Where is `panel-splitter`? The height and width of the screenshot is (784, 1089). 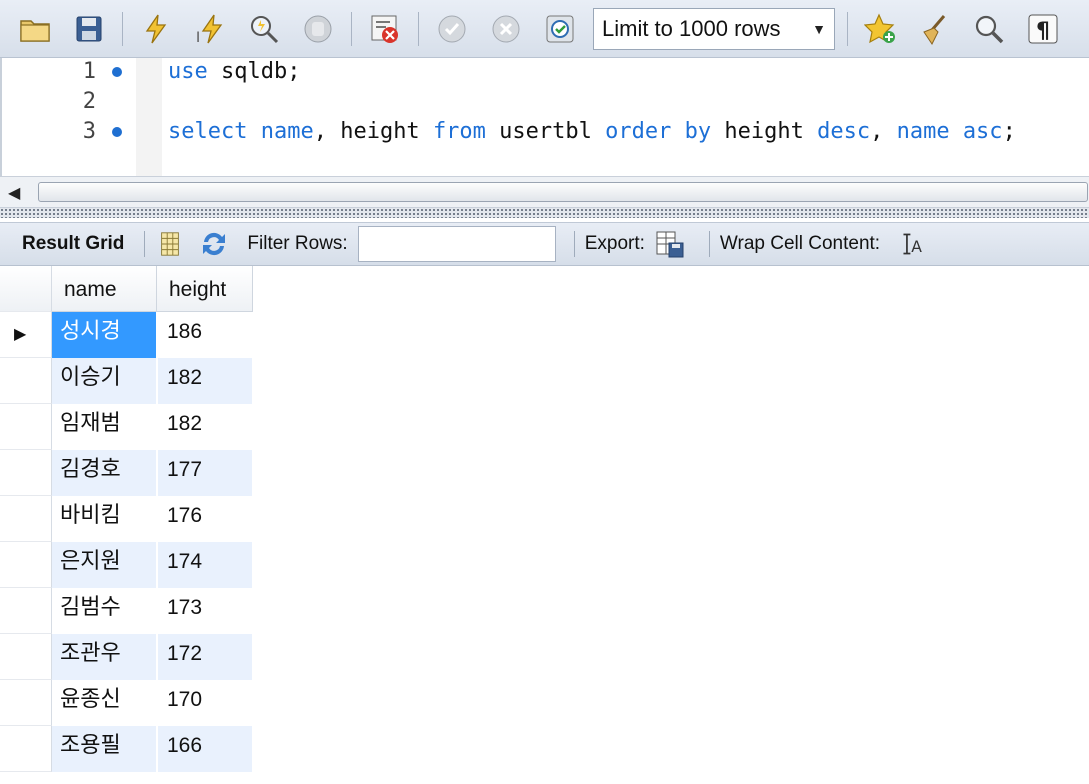 panel-splitter is located at coordinates (544, 213).